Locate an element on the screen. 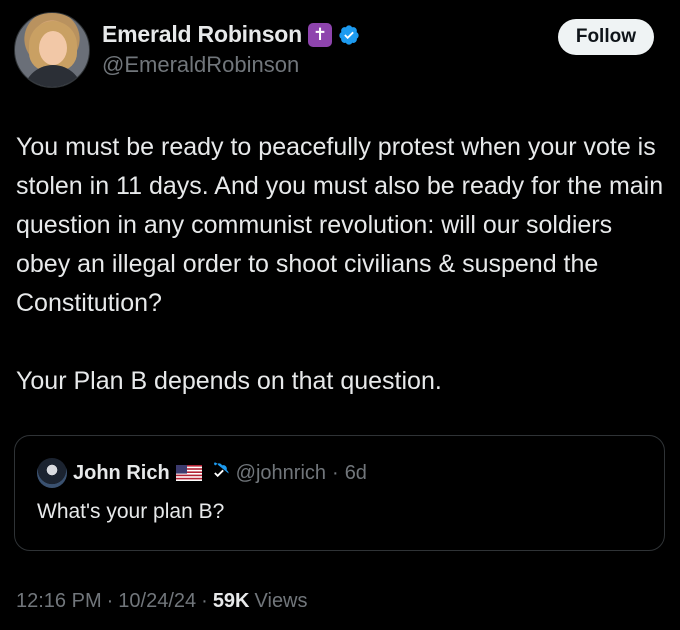 Image resolution: width=680 pixels, height=630 pixels. quoted-tweet-header: John Rich @johnrich · 6d is located at coordinates (202, 473).